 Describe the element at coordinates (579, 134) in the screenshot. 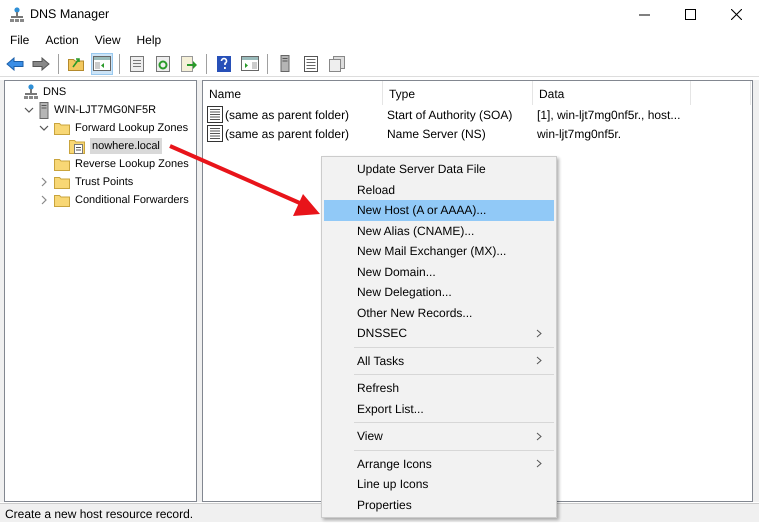

I see `table-cell-text: win-ljt7mg0nf5r.` at that location.